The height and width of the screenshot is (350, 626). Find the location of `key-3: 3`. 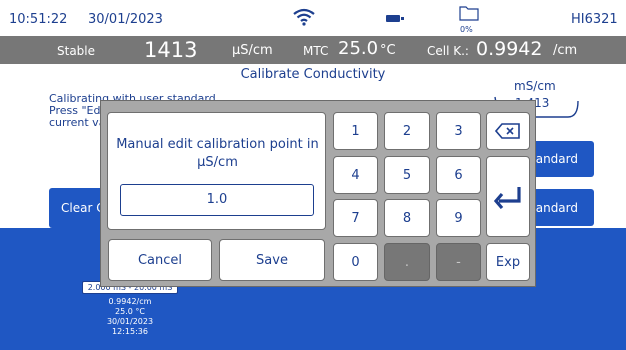

key-3: 3 is located at coordinates (458, 131).